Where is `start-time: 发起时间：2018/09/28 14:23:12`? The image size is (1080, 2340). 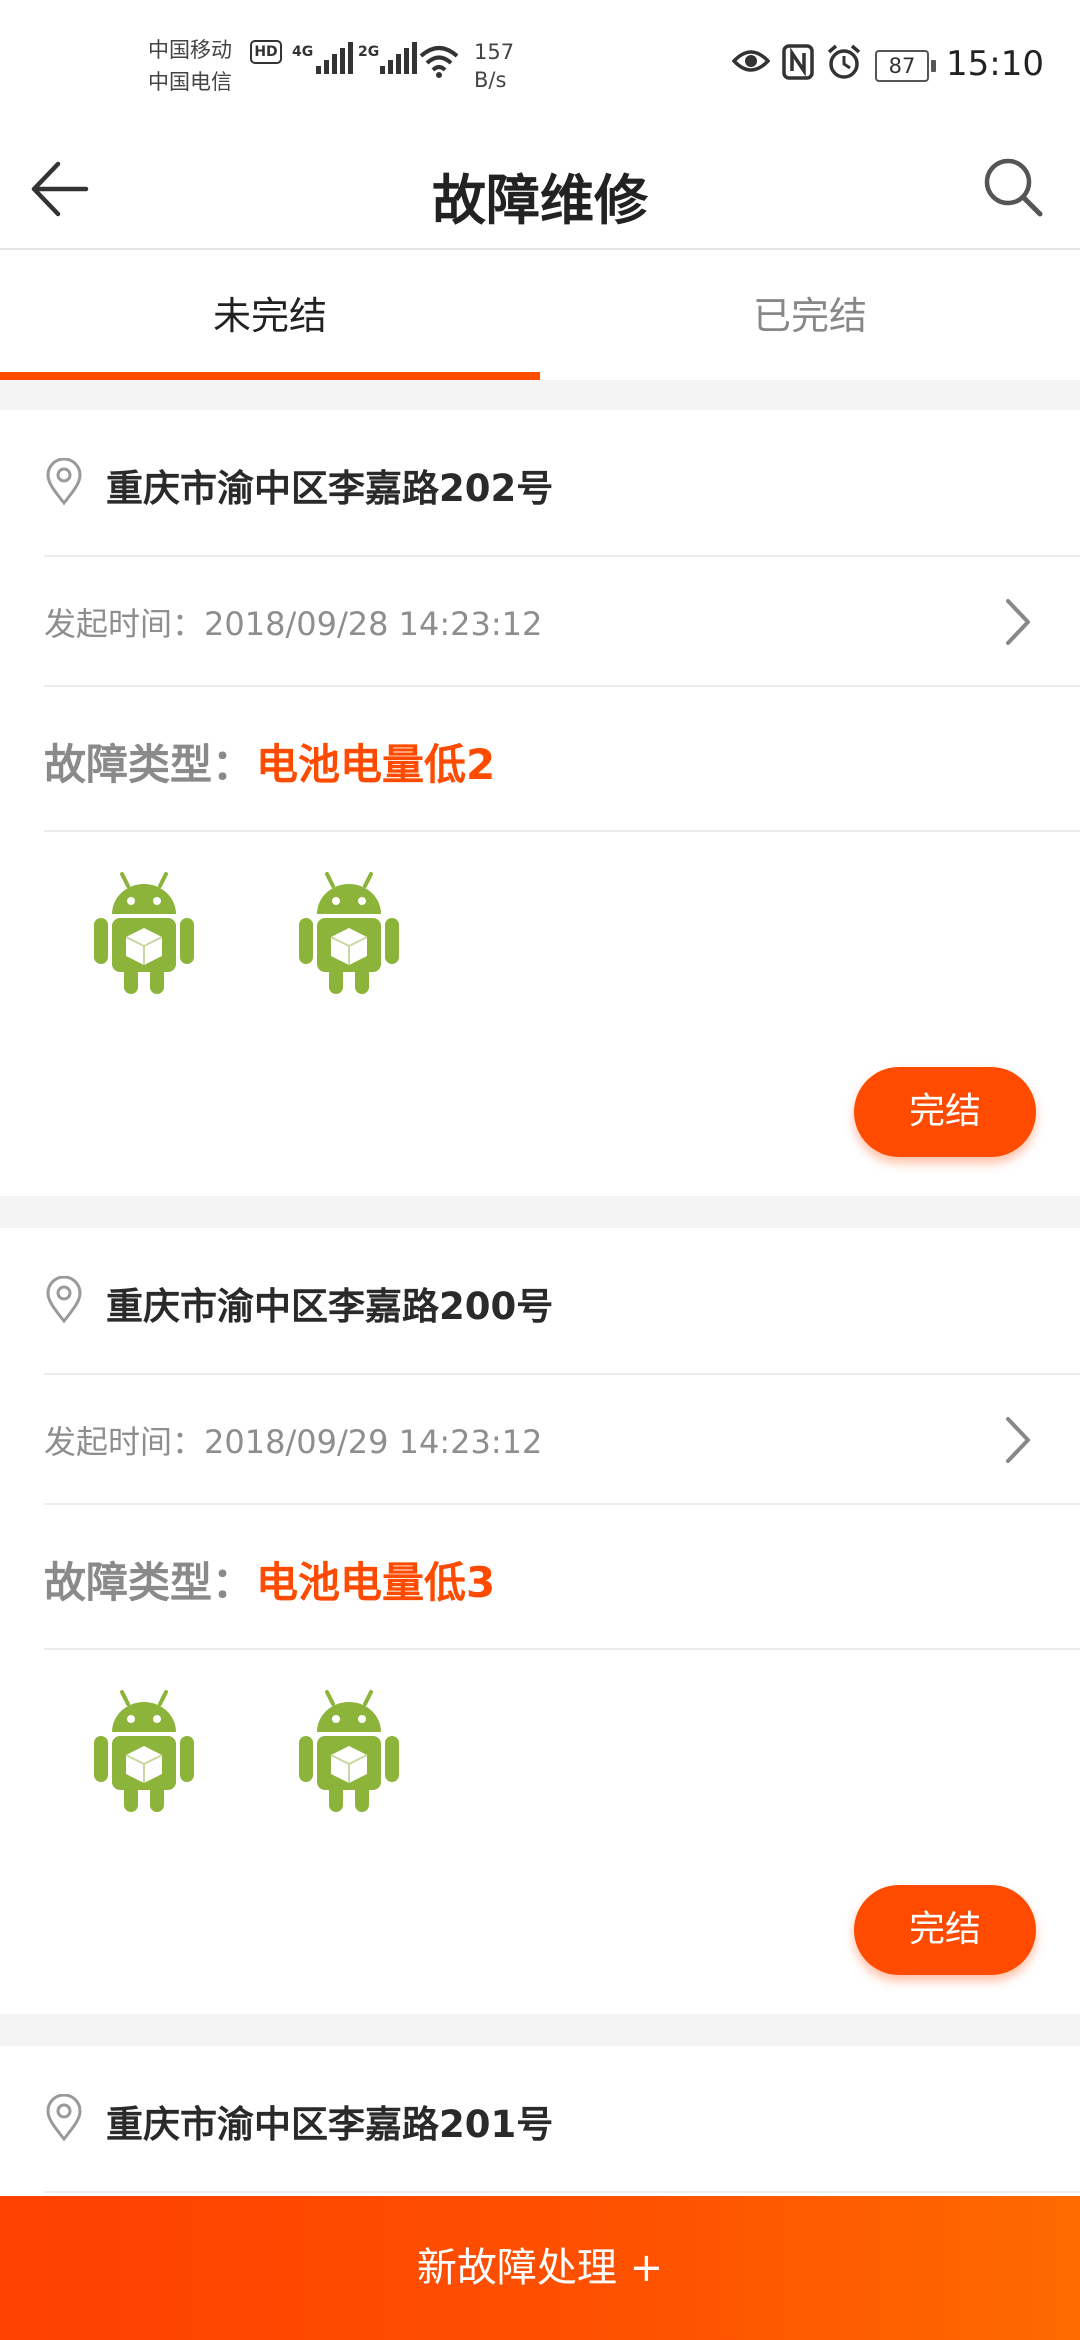
start-time: 发起时间：2018/09/28 14:23:12 is located at coordinates (293, 622).